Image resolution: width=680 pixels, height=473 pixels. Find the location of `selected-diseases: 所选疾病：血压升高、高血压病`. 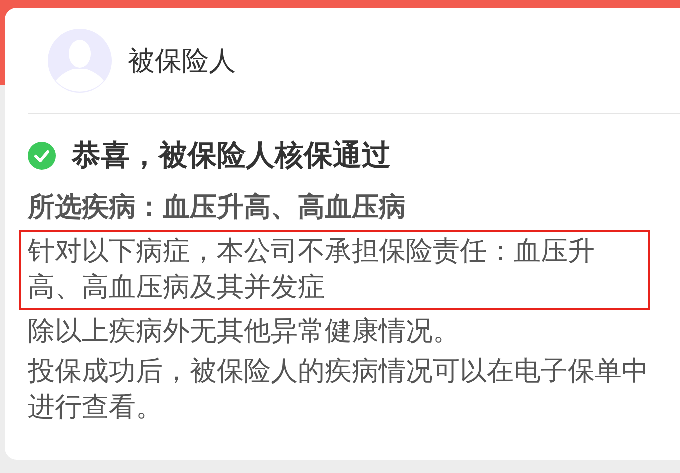

selected-diseases: 所选疾病：血压升高、高血压病 is located at coordinates (217, 208).